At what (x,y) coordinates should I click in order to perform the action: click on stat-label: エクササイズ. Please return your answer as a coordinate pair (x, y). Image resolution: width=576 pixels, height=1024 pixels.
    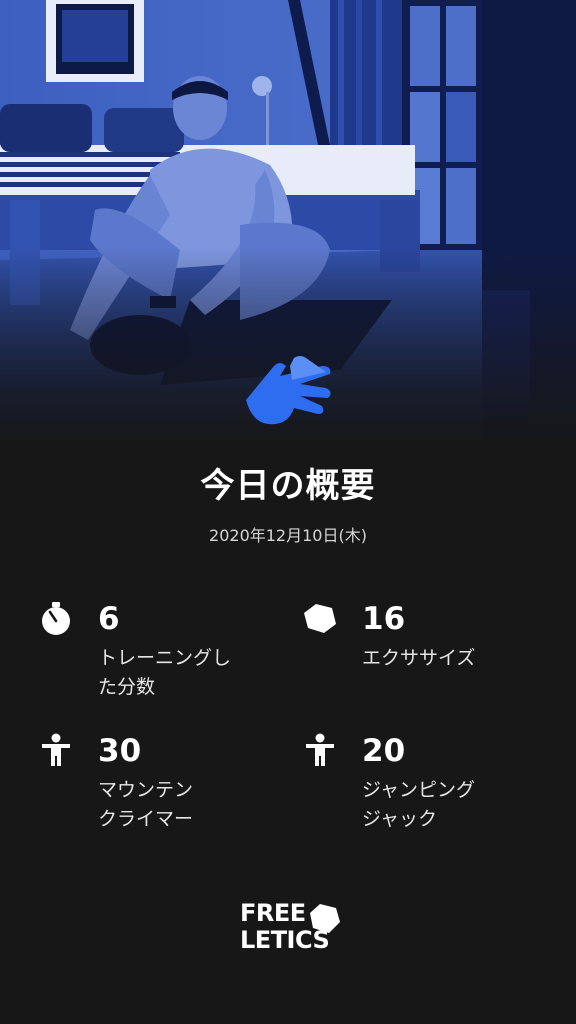
    Looking at the image, I should click on (447, 658).